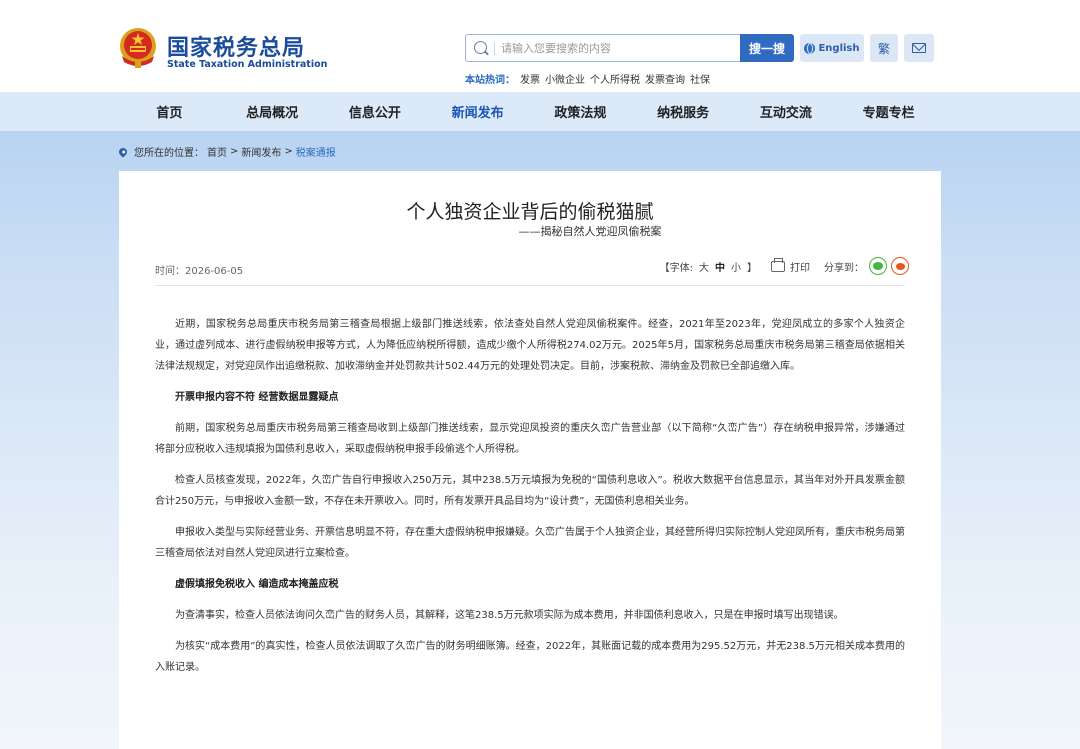 This screenshot has width=1080, height=749. What do you see at coordinates (844, 268) in the screenshot?
I see `share-label: 分享到：` at bounding box center [844, 268].